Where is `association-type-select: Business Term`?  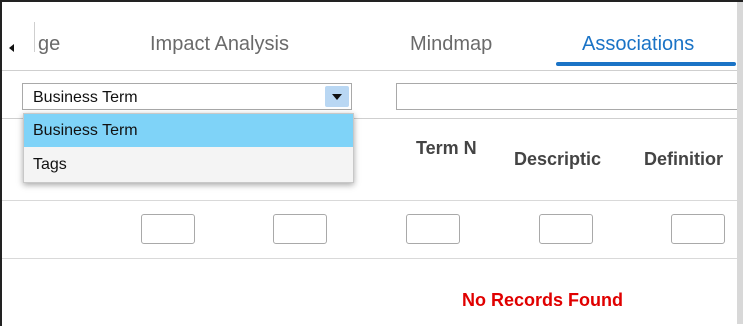 association-type-select: Business Term is located at coordinates (187, 96).